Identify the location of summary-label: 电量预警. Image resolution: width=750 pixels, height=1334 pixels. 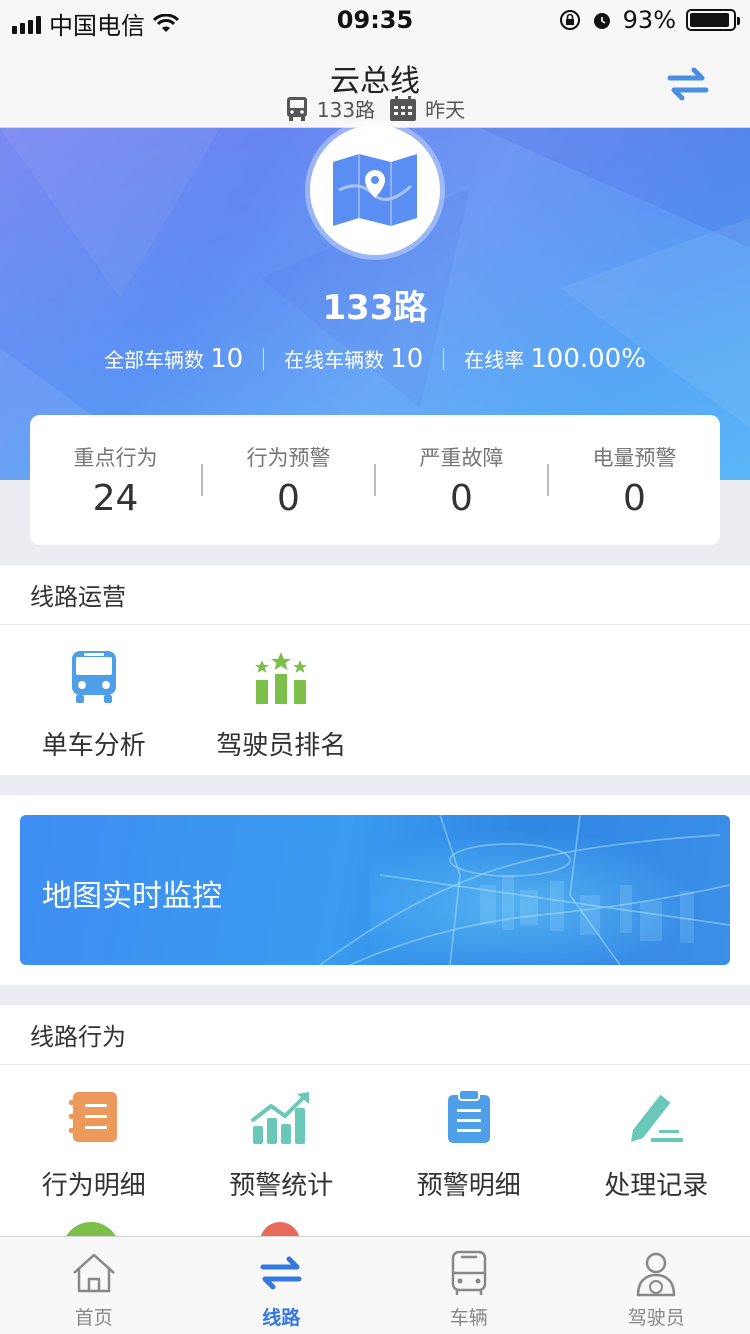
(634, 457).